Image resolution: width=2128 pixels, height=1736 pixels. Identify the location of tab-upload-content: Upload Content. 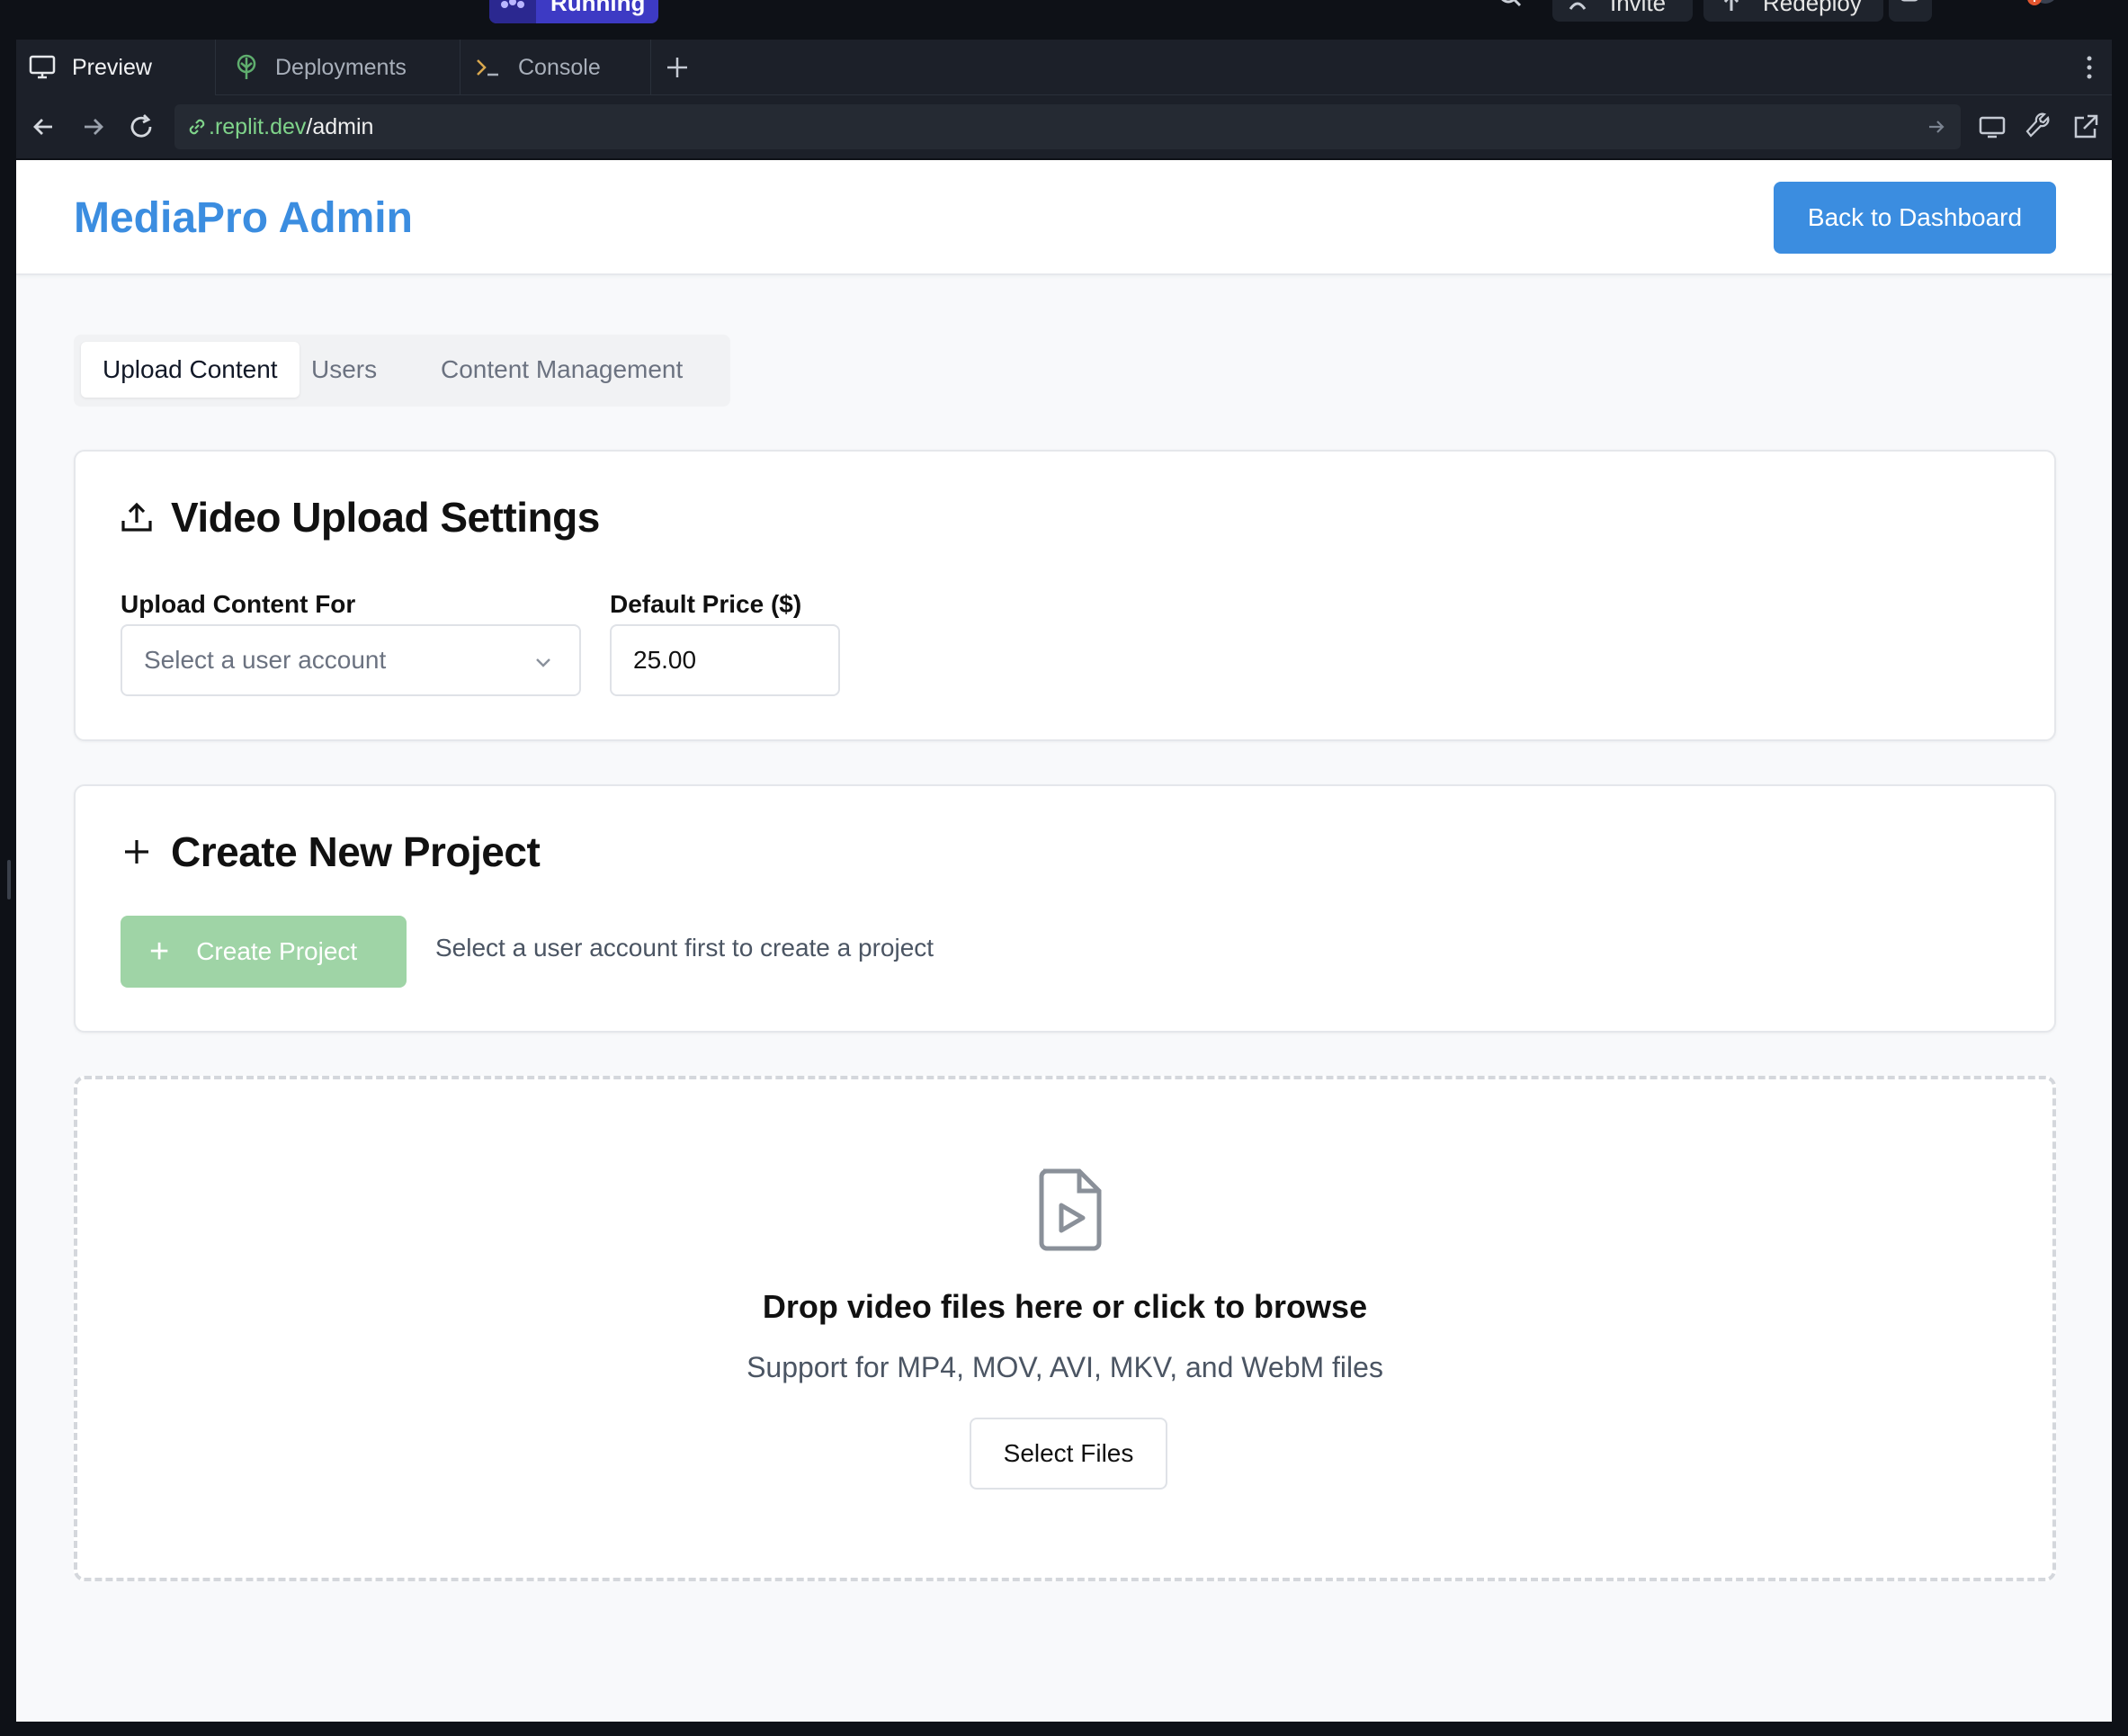
(191, 370).